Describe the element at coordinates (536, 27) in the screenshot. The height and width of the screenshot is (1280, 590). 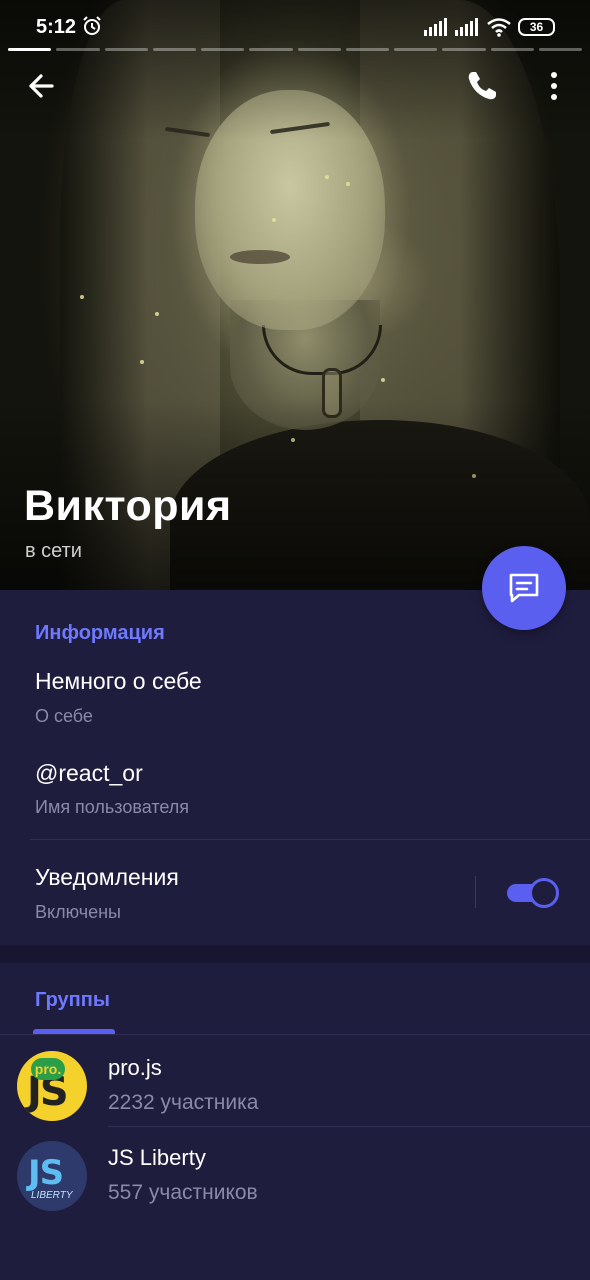
I see `battery-icon: 36` at that location.